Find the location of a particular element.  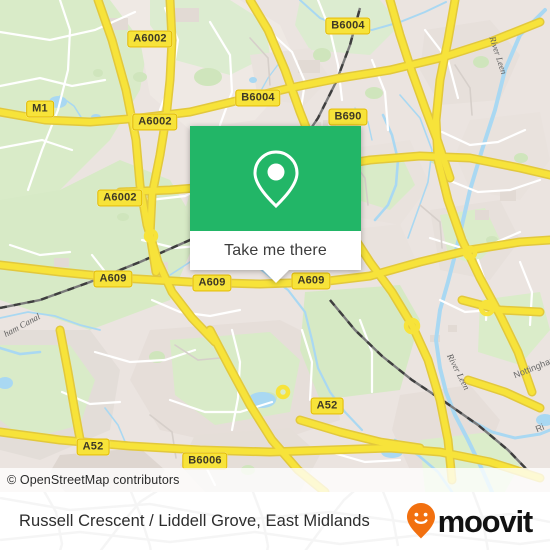

map-attribution: © OpenStreetMap contributors is located at coordinates (275, 480).